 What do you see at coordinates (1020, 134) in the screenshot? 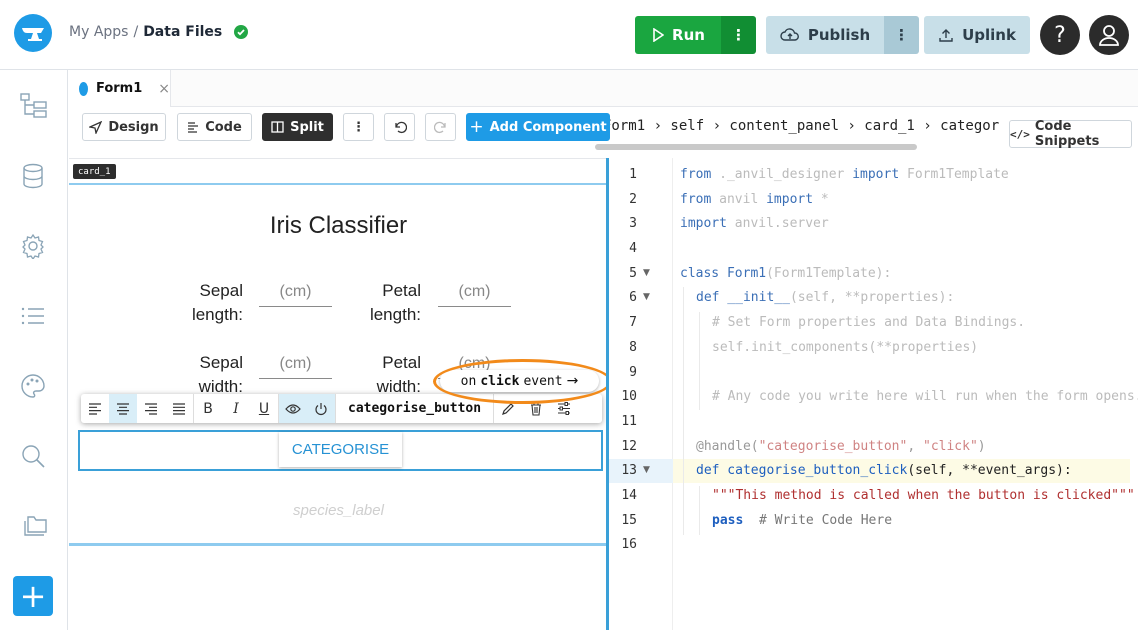
I see `code-brackets-icon: </>` at bounding box center [1020, 134].